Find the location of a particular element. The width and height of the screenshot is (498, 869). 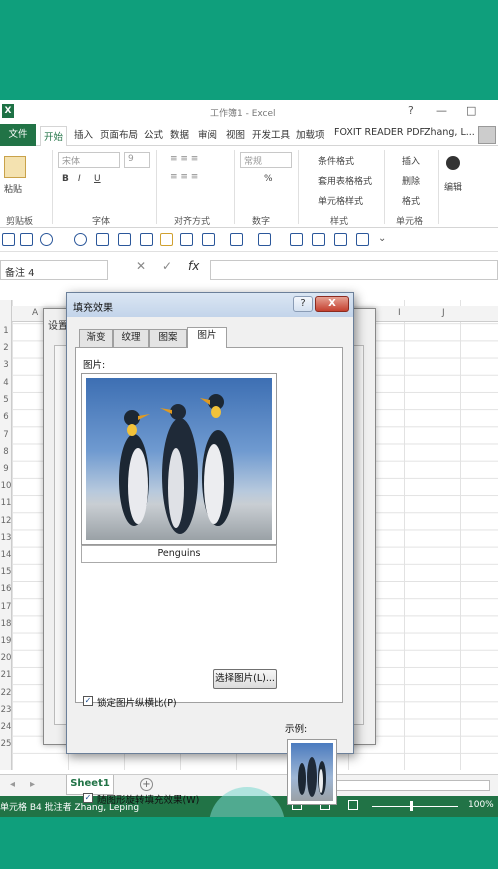

minimize-icon: — is located at coordinates (441, 110).